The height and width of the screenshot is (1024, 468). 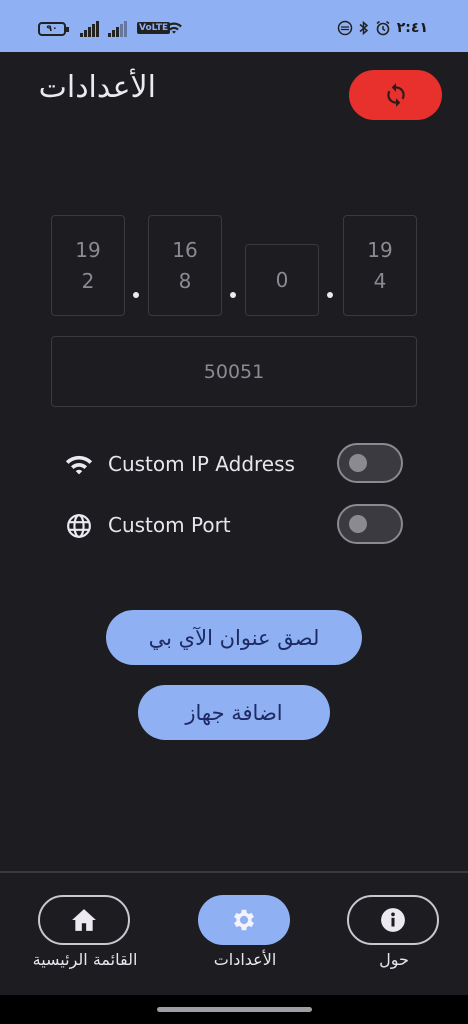 I want to click on status-right-group: ٢:٤١, so click(x=382, y=28).